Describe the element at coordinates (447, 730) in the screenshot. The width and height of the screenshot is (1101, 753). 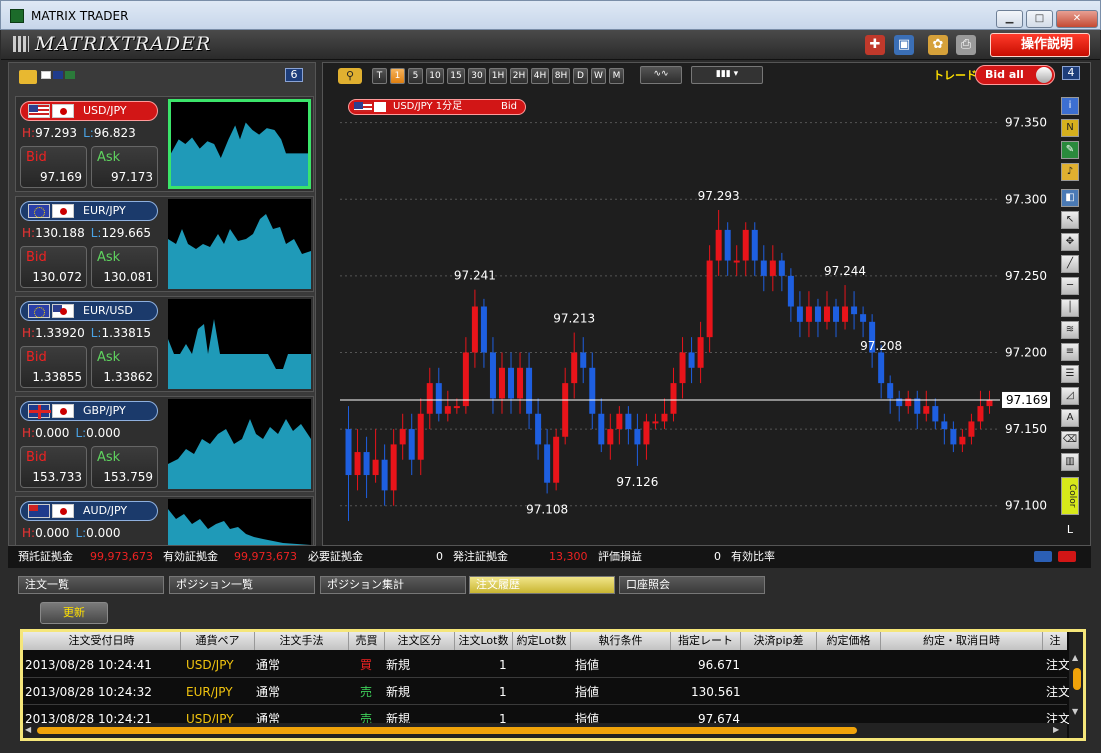
I see `hscroll-thumb` at that location.